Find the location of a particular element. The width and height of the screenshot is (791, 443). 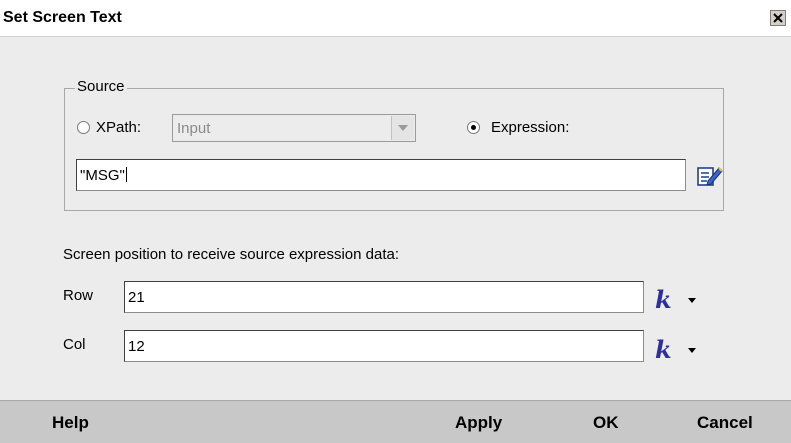

xpath-dropdown: Input is located at coordinates (294, 128).